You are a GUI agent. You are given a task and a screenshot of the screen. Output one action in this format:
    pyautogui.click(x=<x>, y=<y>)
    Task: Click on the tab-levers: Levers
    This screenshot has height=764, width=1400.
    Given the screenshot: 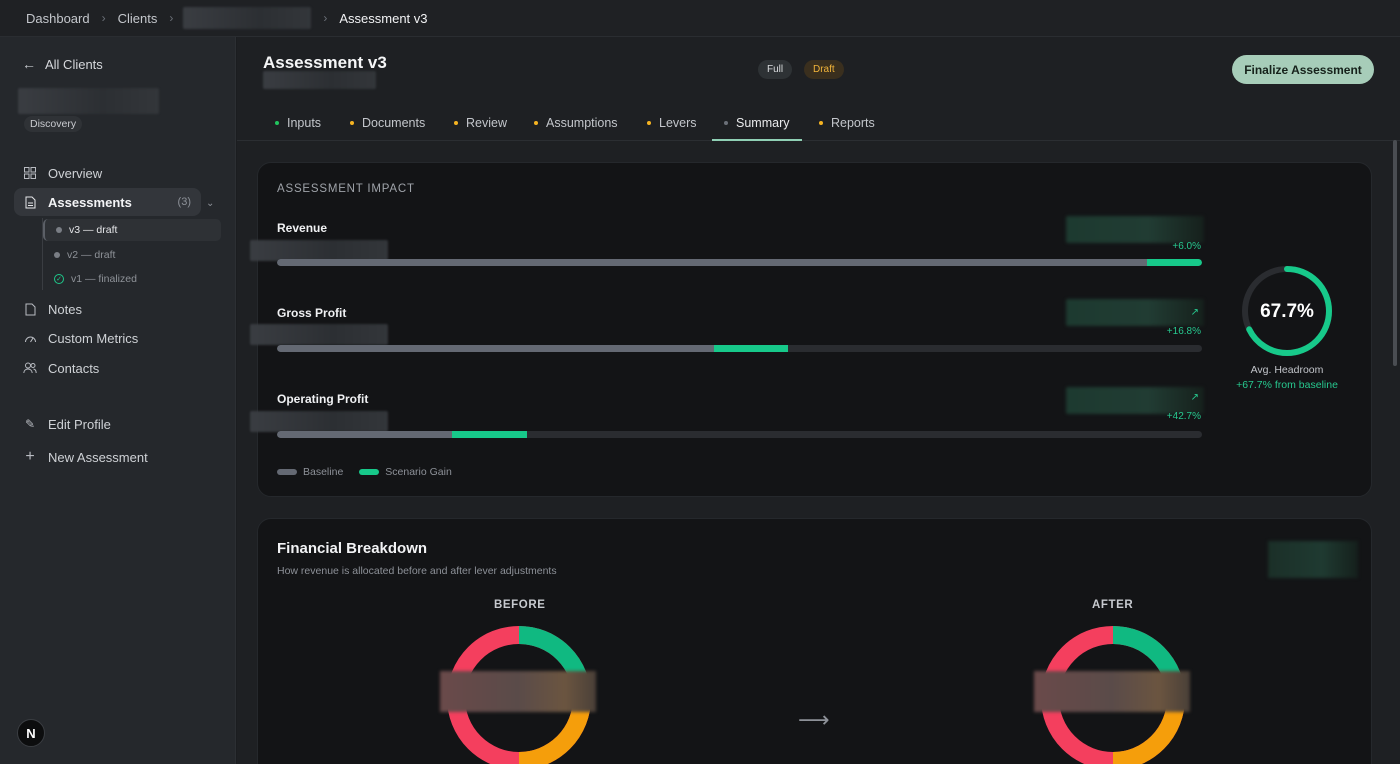 What is the action you would take?
    pyautogui.click(x=672, y=123)
    